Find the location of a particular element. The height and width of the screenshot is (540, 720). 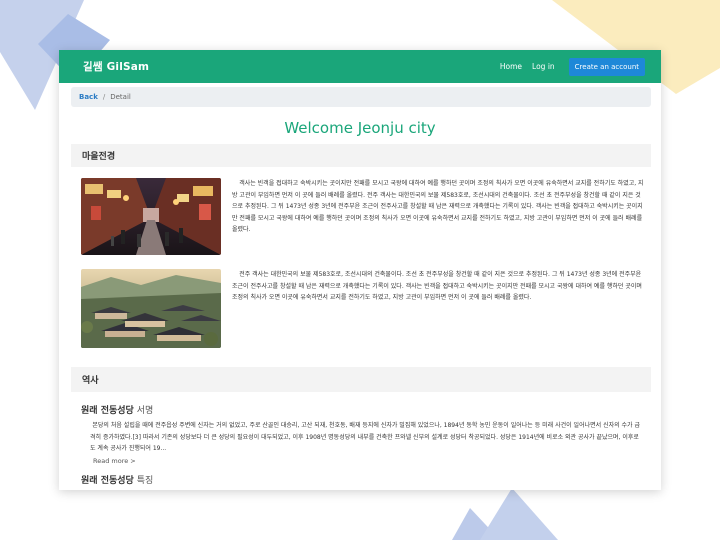

section-heading-village: 마을전경 is located at coordinates (361, 155).